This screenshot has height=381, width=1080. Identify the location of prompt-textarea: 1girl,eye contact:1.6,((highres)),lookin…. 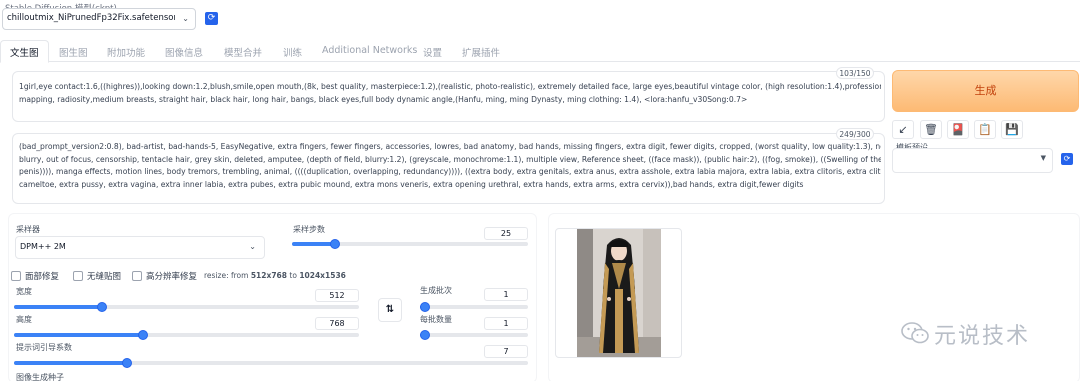
(448, 96).